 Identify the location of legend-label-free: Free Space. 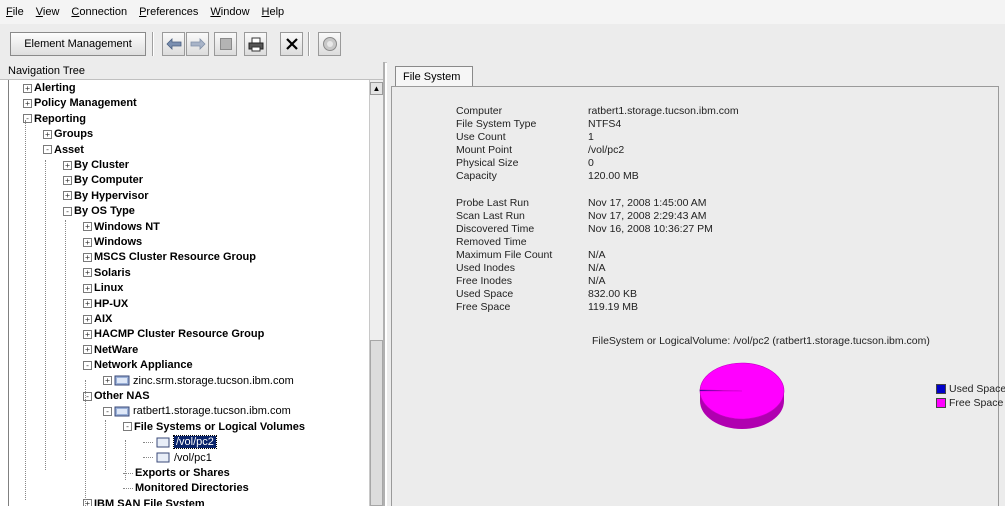
(976, 403).